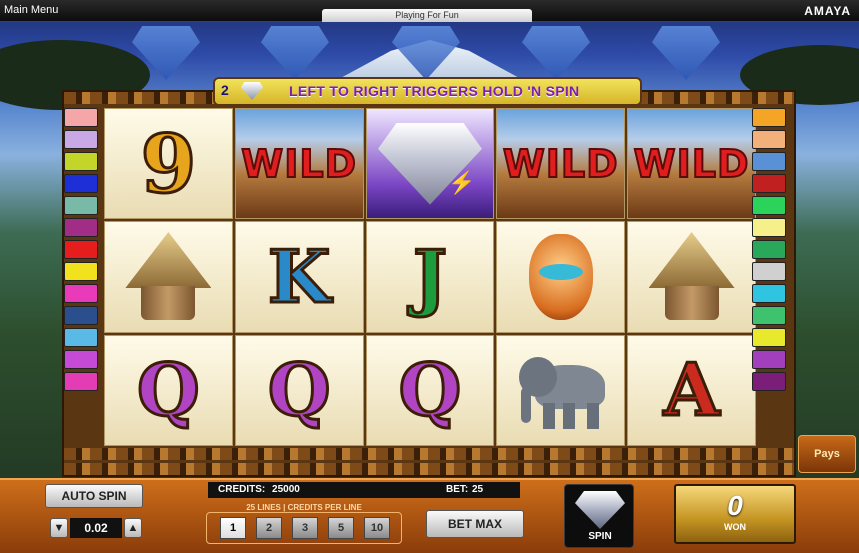  Describe the element at coordinates (269, 528) in the screenshot. I see `line-option-button: 2` at that location.